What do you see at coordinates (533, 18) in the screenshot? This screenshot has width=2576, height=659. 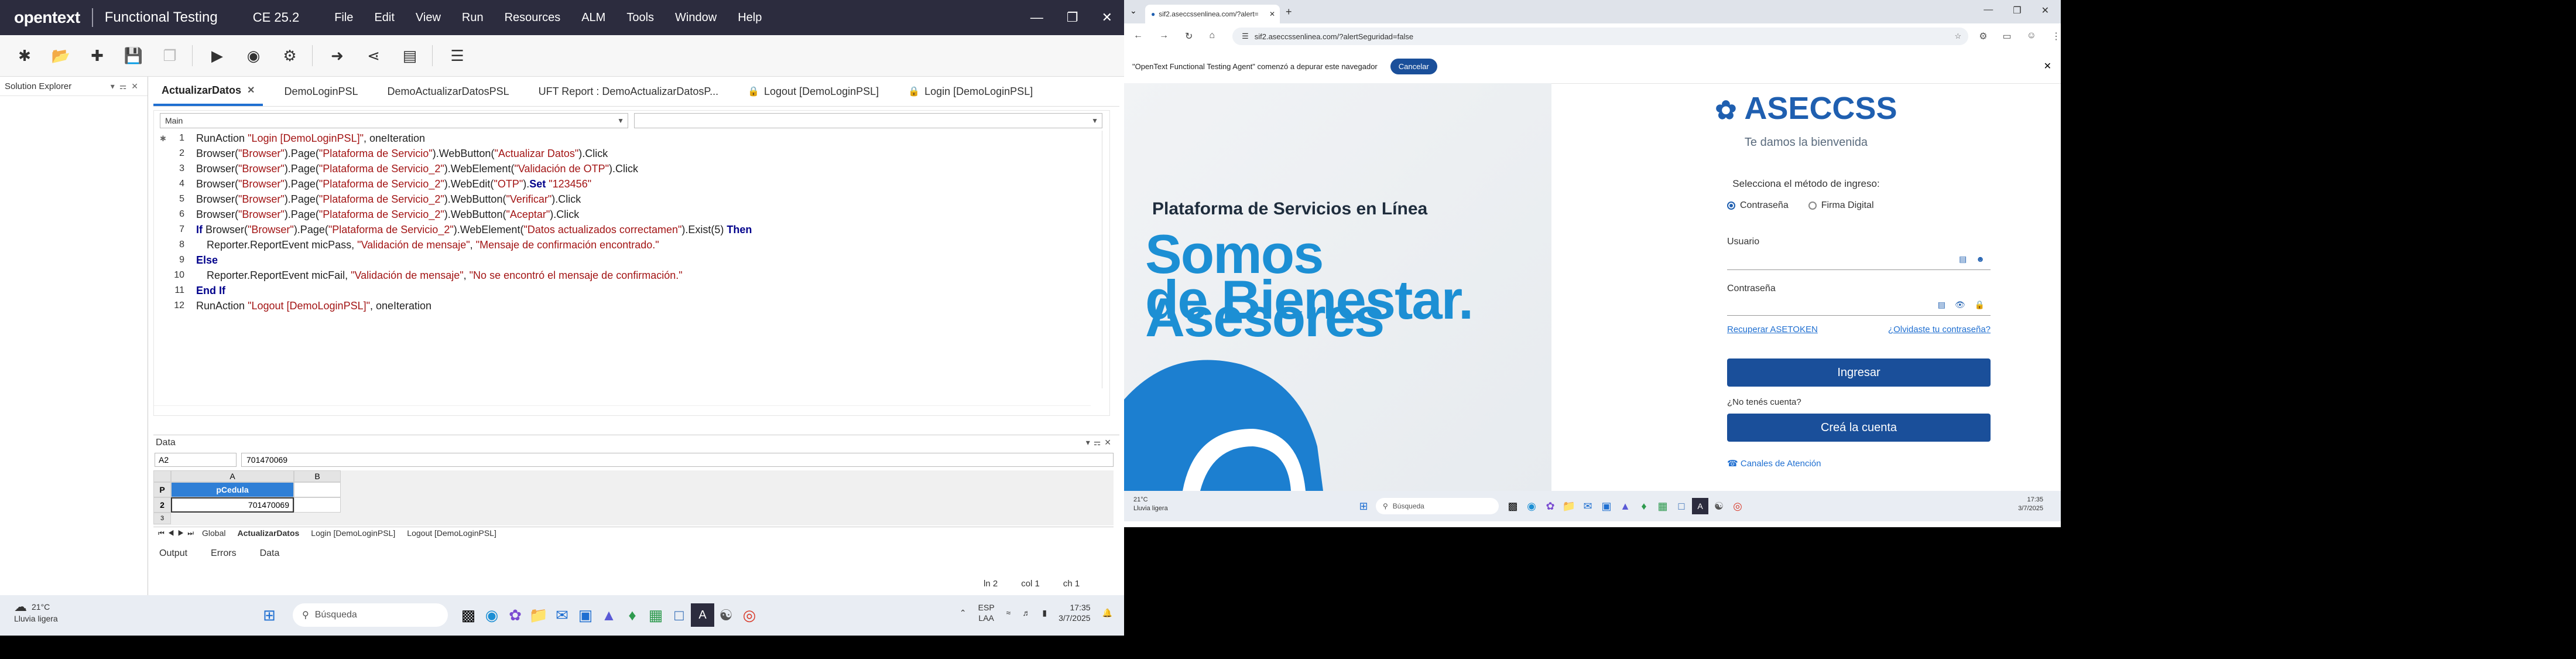 I see `menu-resources: Resources` at bounding box center [533, 18].